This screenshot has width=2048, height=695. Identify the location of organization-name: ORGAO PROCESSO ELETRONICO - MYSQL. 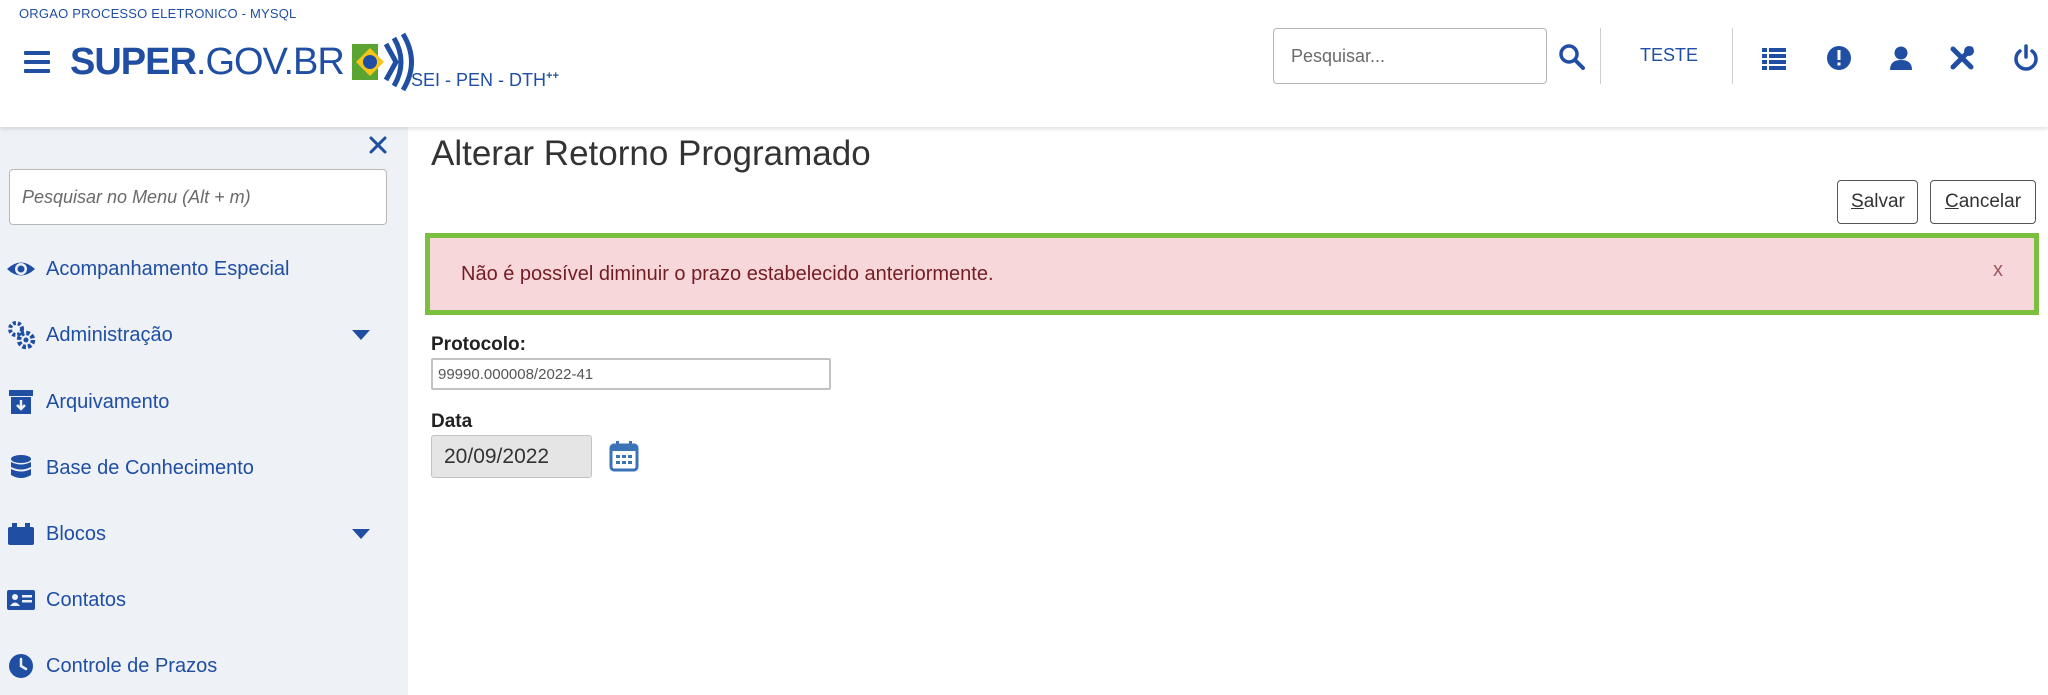
(158, 13).